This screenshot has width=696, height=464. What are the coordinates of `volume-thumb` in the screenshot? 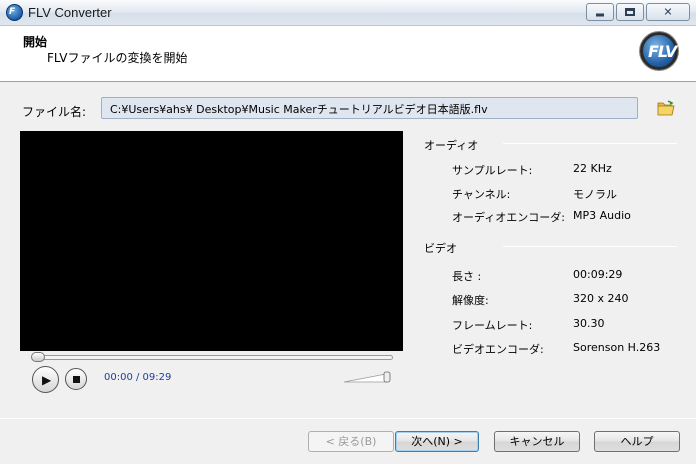 It's located at (387, 377).